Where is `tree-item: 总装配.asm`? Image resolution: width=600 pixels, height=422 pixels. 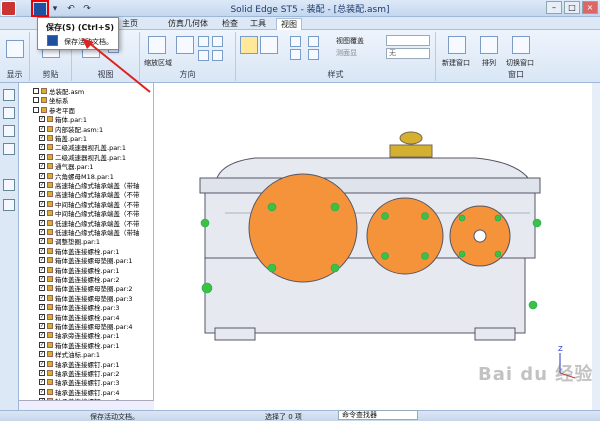
tree-item: 总装配.asm is located at coordinates (58, 91).